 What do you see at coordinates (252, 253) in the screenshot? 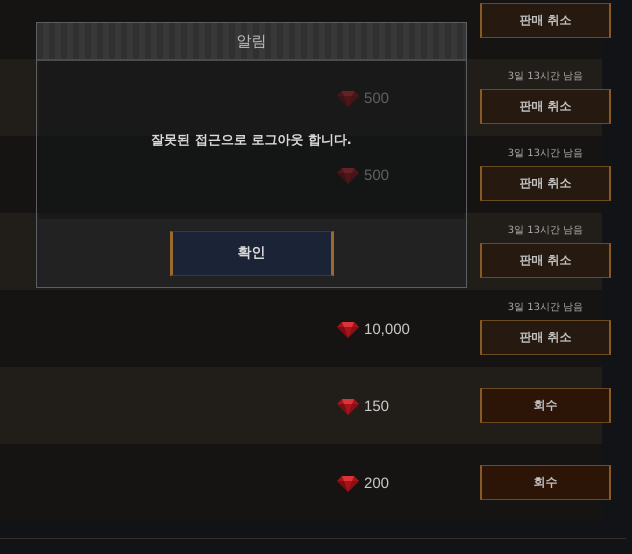
I see `confirm-button: 확인` at bounding box center [252, 253].